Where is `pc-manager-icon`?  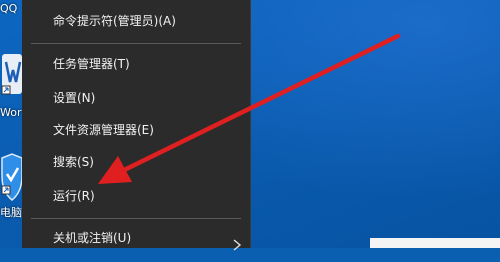 pc-manager-icon is located at coordinates (11, 177).